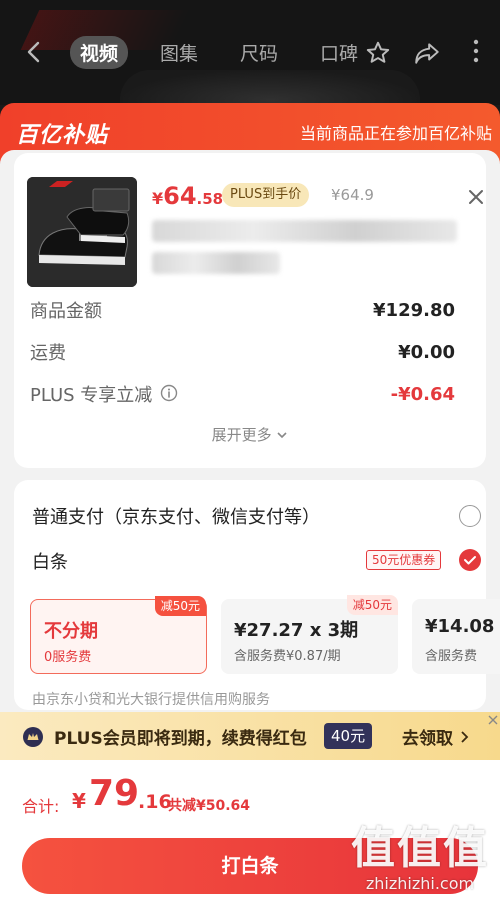 The width and height of the screenshot is (500, 897). What do you see at coordinates (210, 199) in the screenshot?
I see `price-decimal: .58` at bounding box center [210, 199].